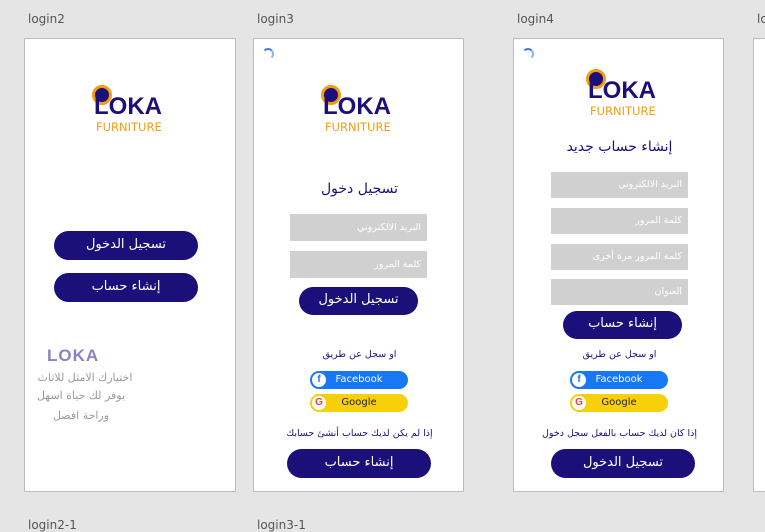 This screenshot has width=765, height=532. What do you see at coordinates (759, 265) in the screenshot?
I see `frame-partial` at bounding box center [759, 265].